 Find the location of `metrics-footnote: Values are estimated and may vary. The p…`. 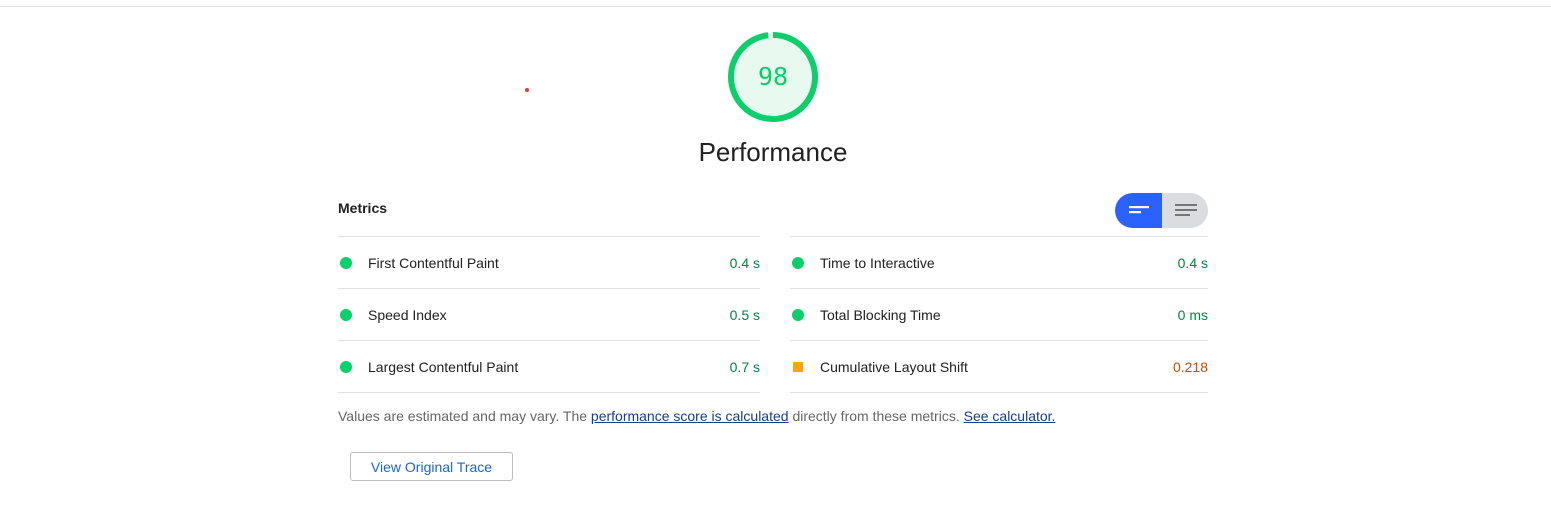

metrics-footnote: Values are estimated and may vary. The p… is located at coordinates (696, 416).